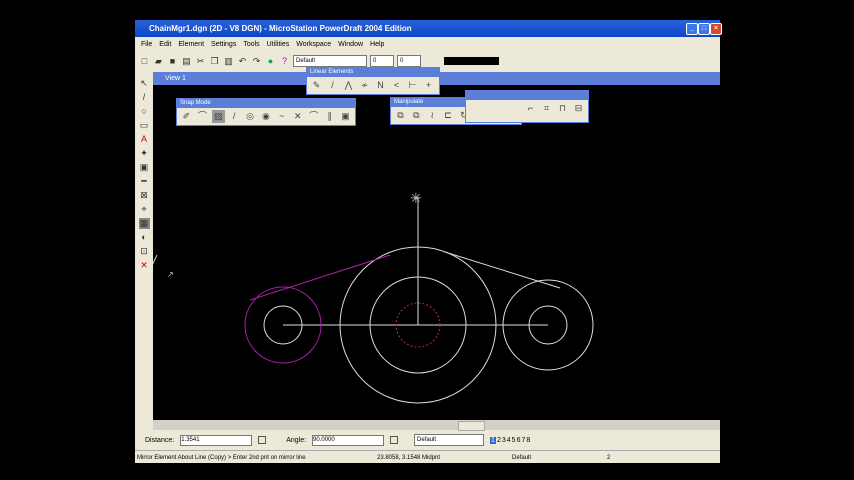  Describe the element at coordinates (218, 116) in the screenshot. I see `snap-midpoint-icon: ▨` at that location.